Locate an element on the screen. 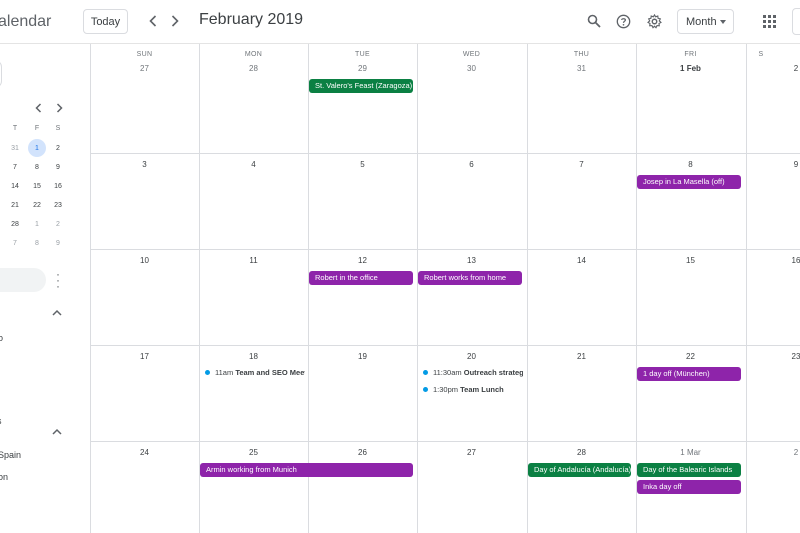 Image resolution: width=800 pixels, height=533 pixels. day-number: 25 is located at coordinates (253, 452).